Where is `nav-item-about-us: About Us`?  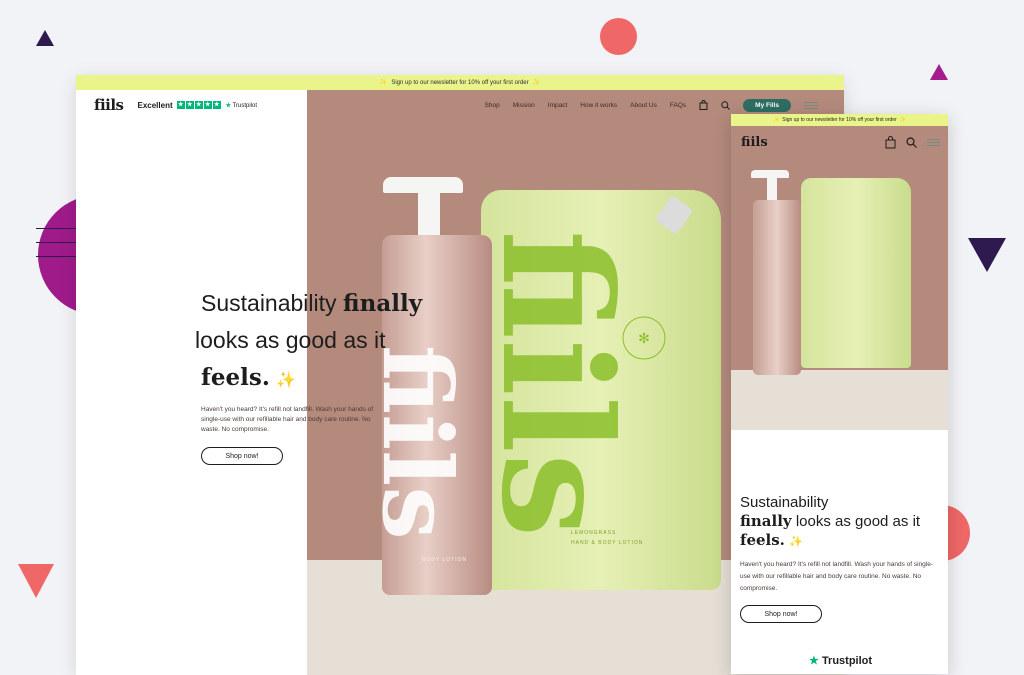
nav-item-about-us: About Us is located at coordinates (643, 105).